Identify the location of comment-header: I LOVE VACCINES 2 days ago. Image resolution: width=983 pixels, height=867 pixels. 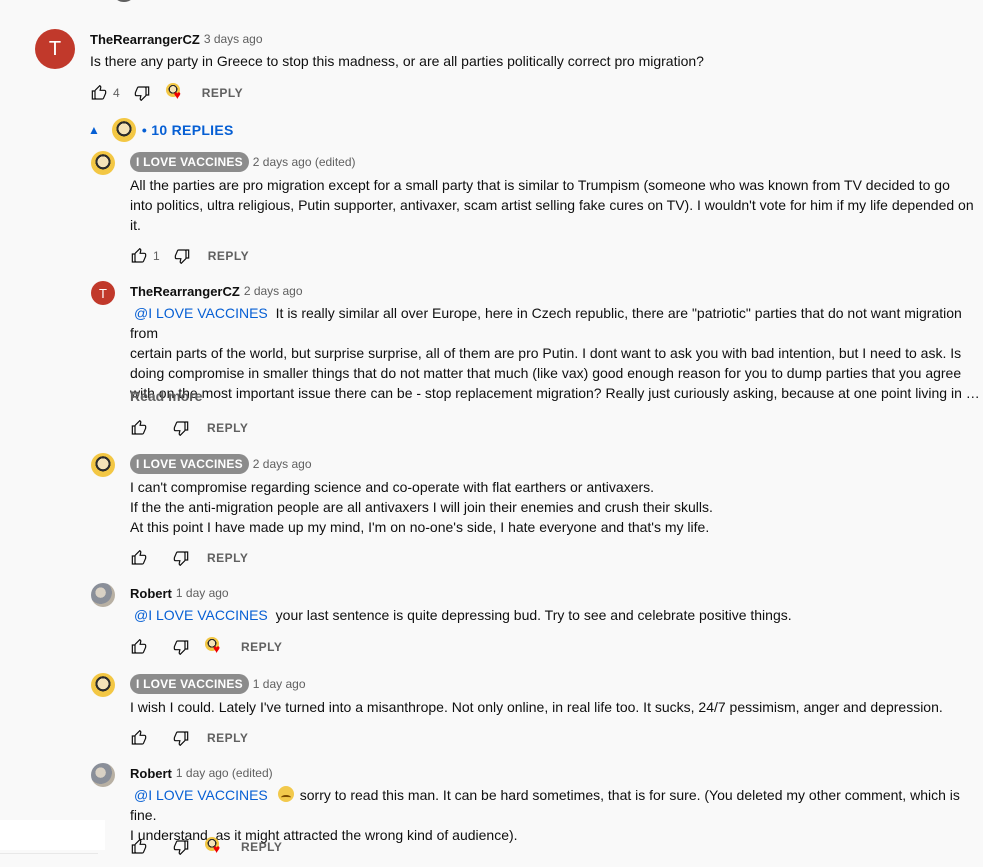
(221, 463).